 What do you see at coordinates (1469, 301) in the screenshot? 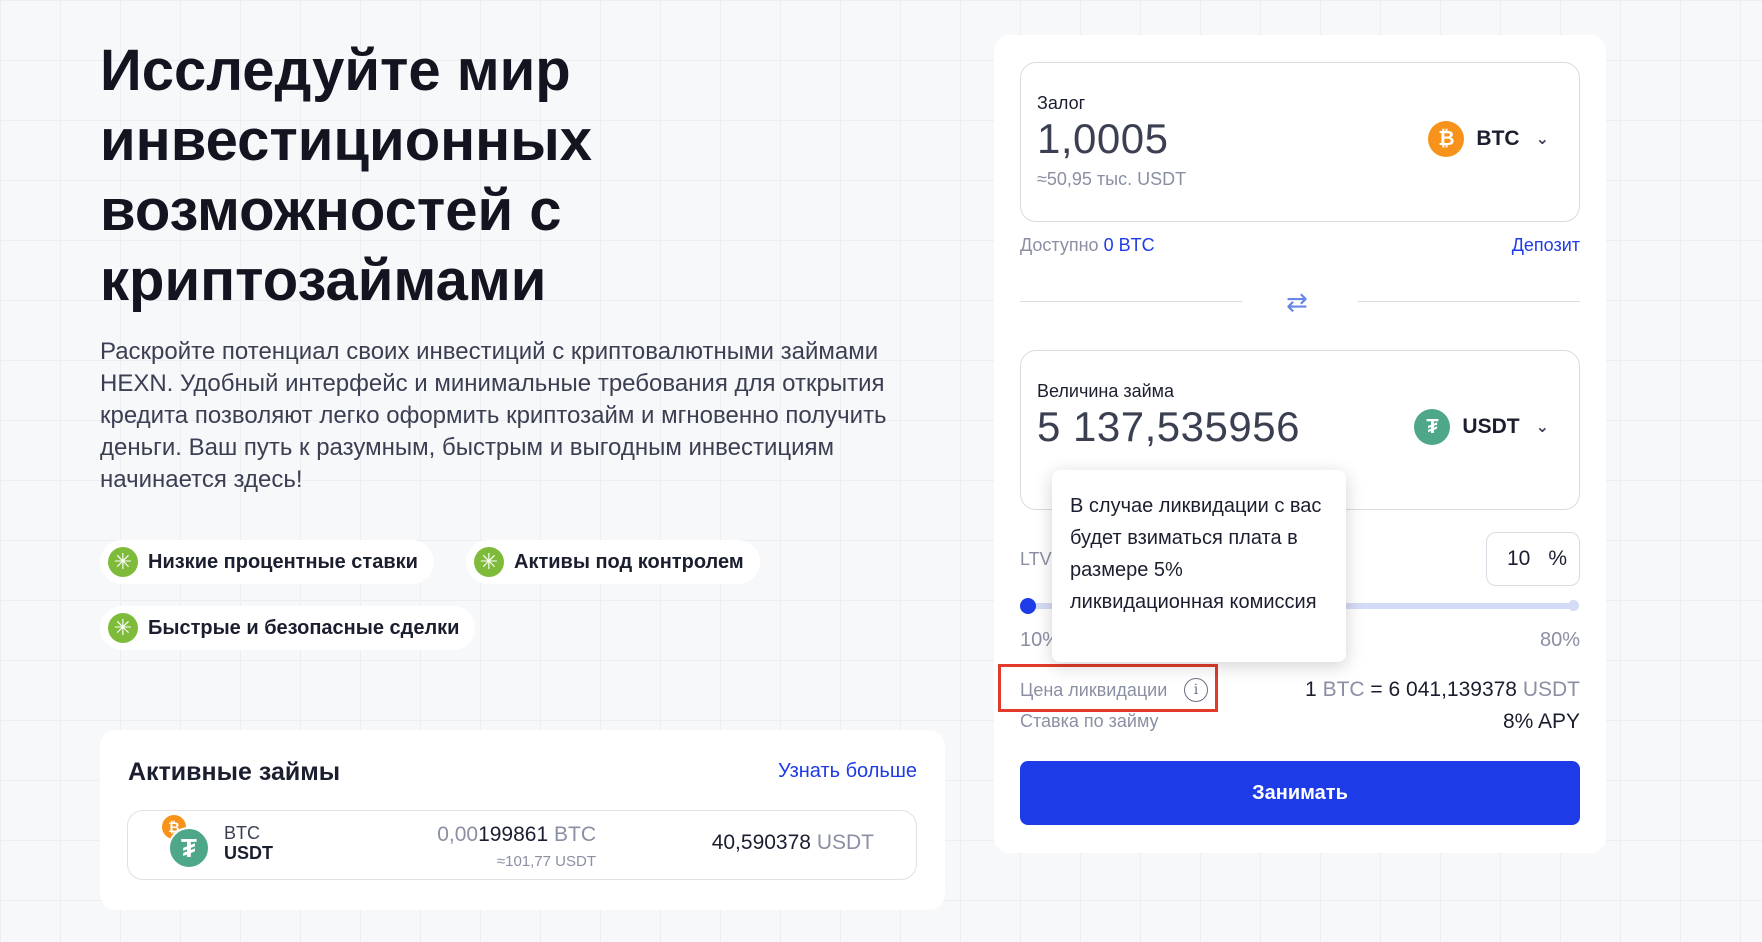
I see `divider-right` at bounding box center [1469, 301].